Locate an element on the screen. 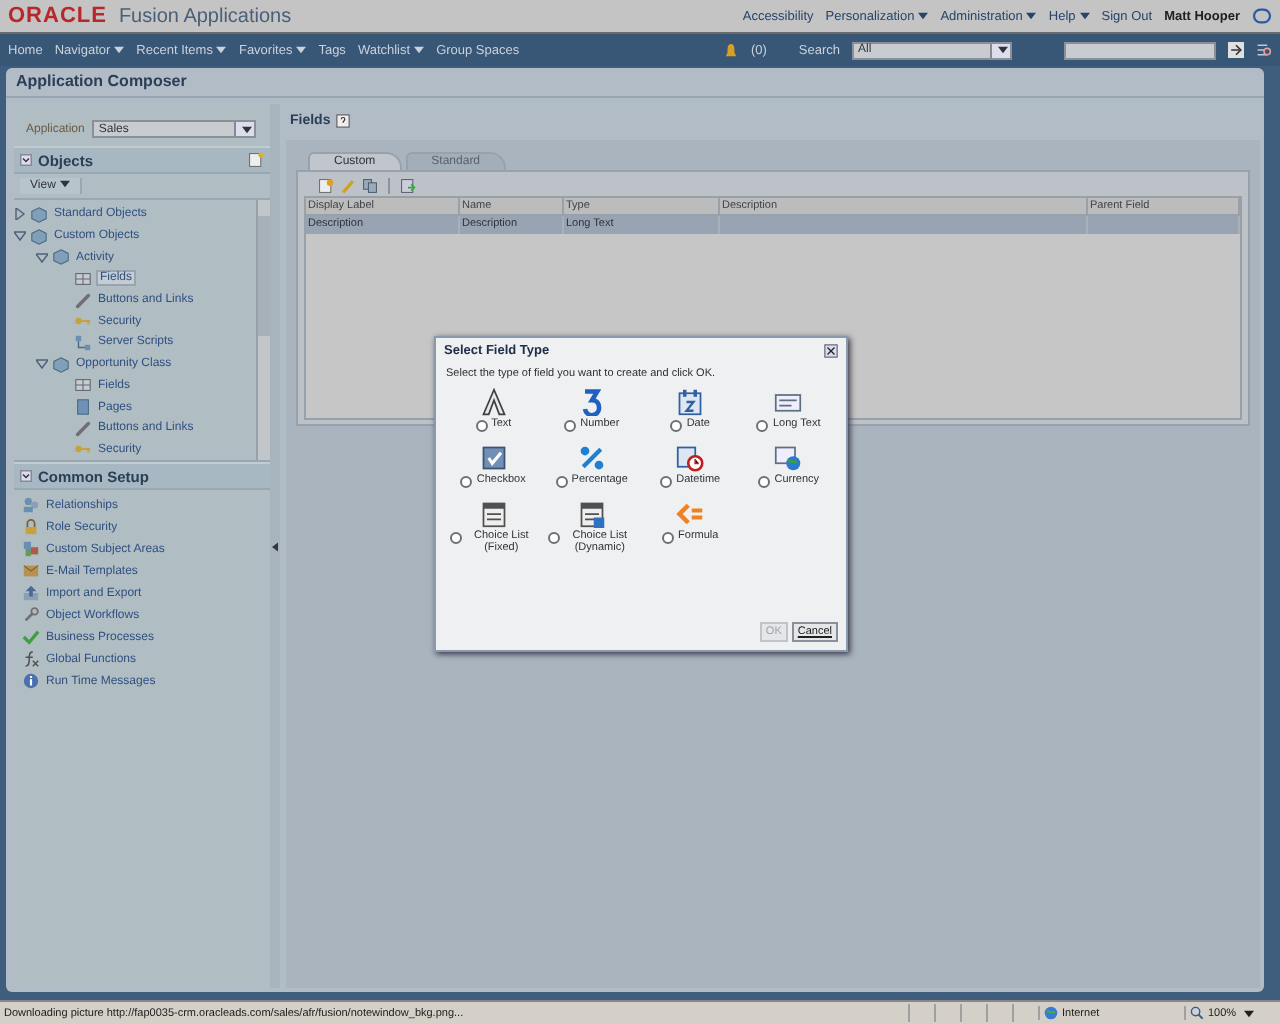 The height and width of the screenshot is (1024, 1280). brand-logo-text: ORACLE is located at coordinates (57, 16).